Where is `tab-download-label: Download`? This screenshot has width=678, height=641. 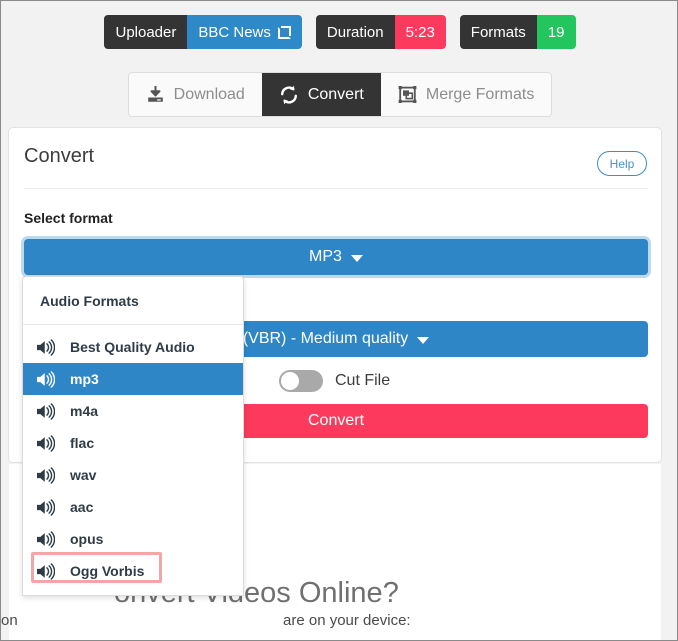 tab-download-label: Download is located at coordinates (209, 94).